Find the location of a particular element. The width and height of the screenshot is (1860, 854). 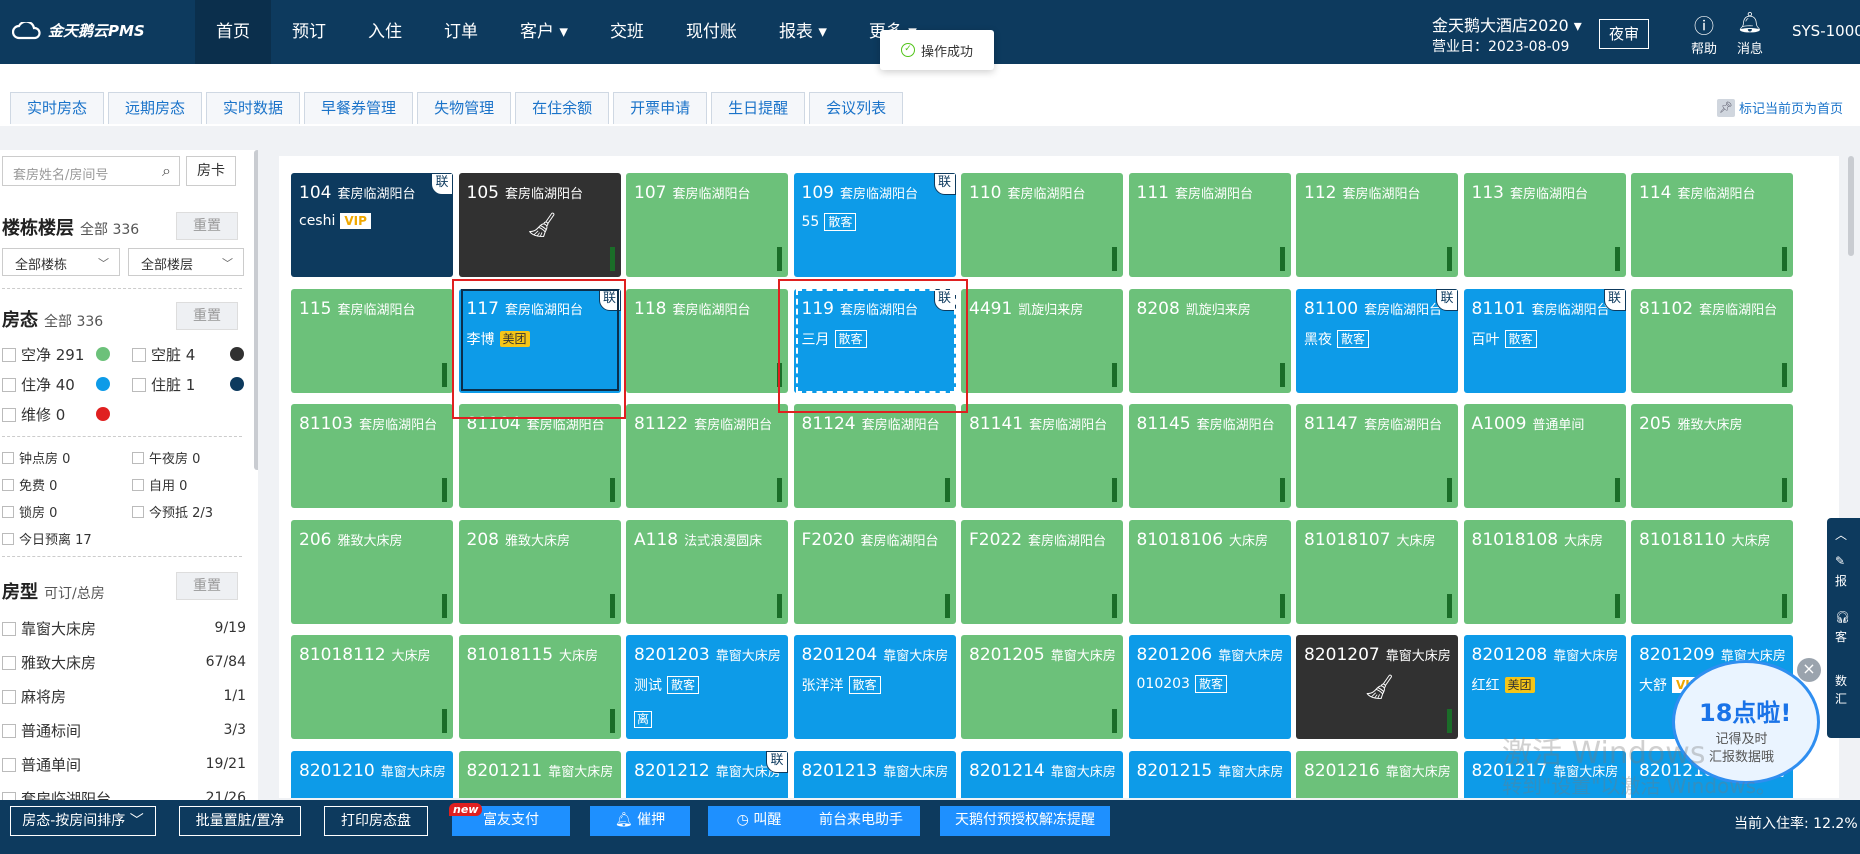

status-vacant-clean: 空净 291 is located at coordinates (43, 354).